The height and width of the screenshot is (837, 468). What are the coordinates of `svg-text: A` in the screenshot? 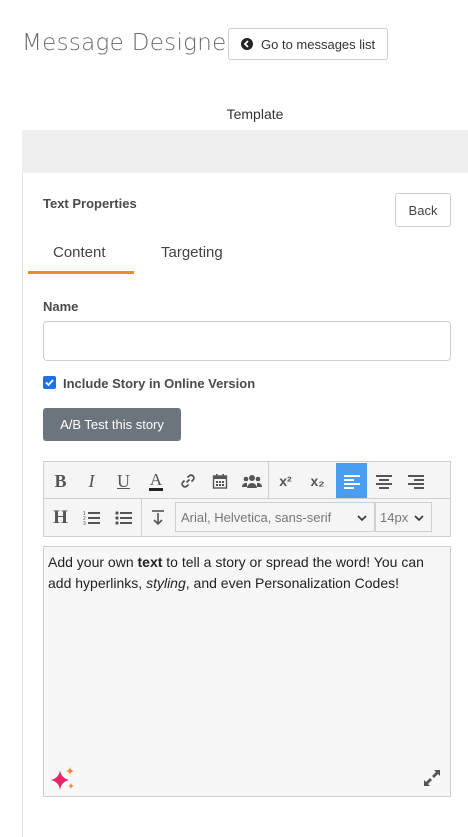 It's located at (155, 479).